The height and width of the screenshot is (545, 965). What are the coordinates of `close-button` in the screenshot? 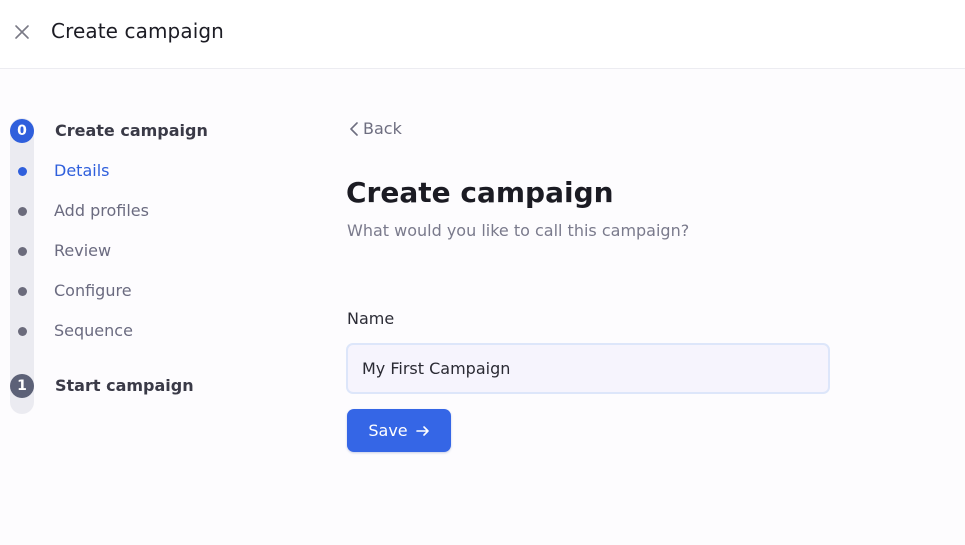 It's located at (22, 32).